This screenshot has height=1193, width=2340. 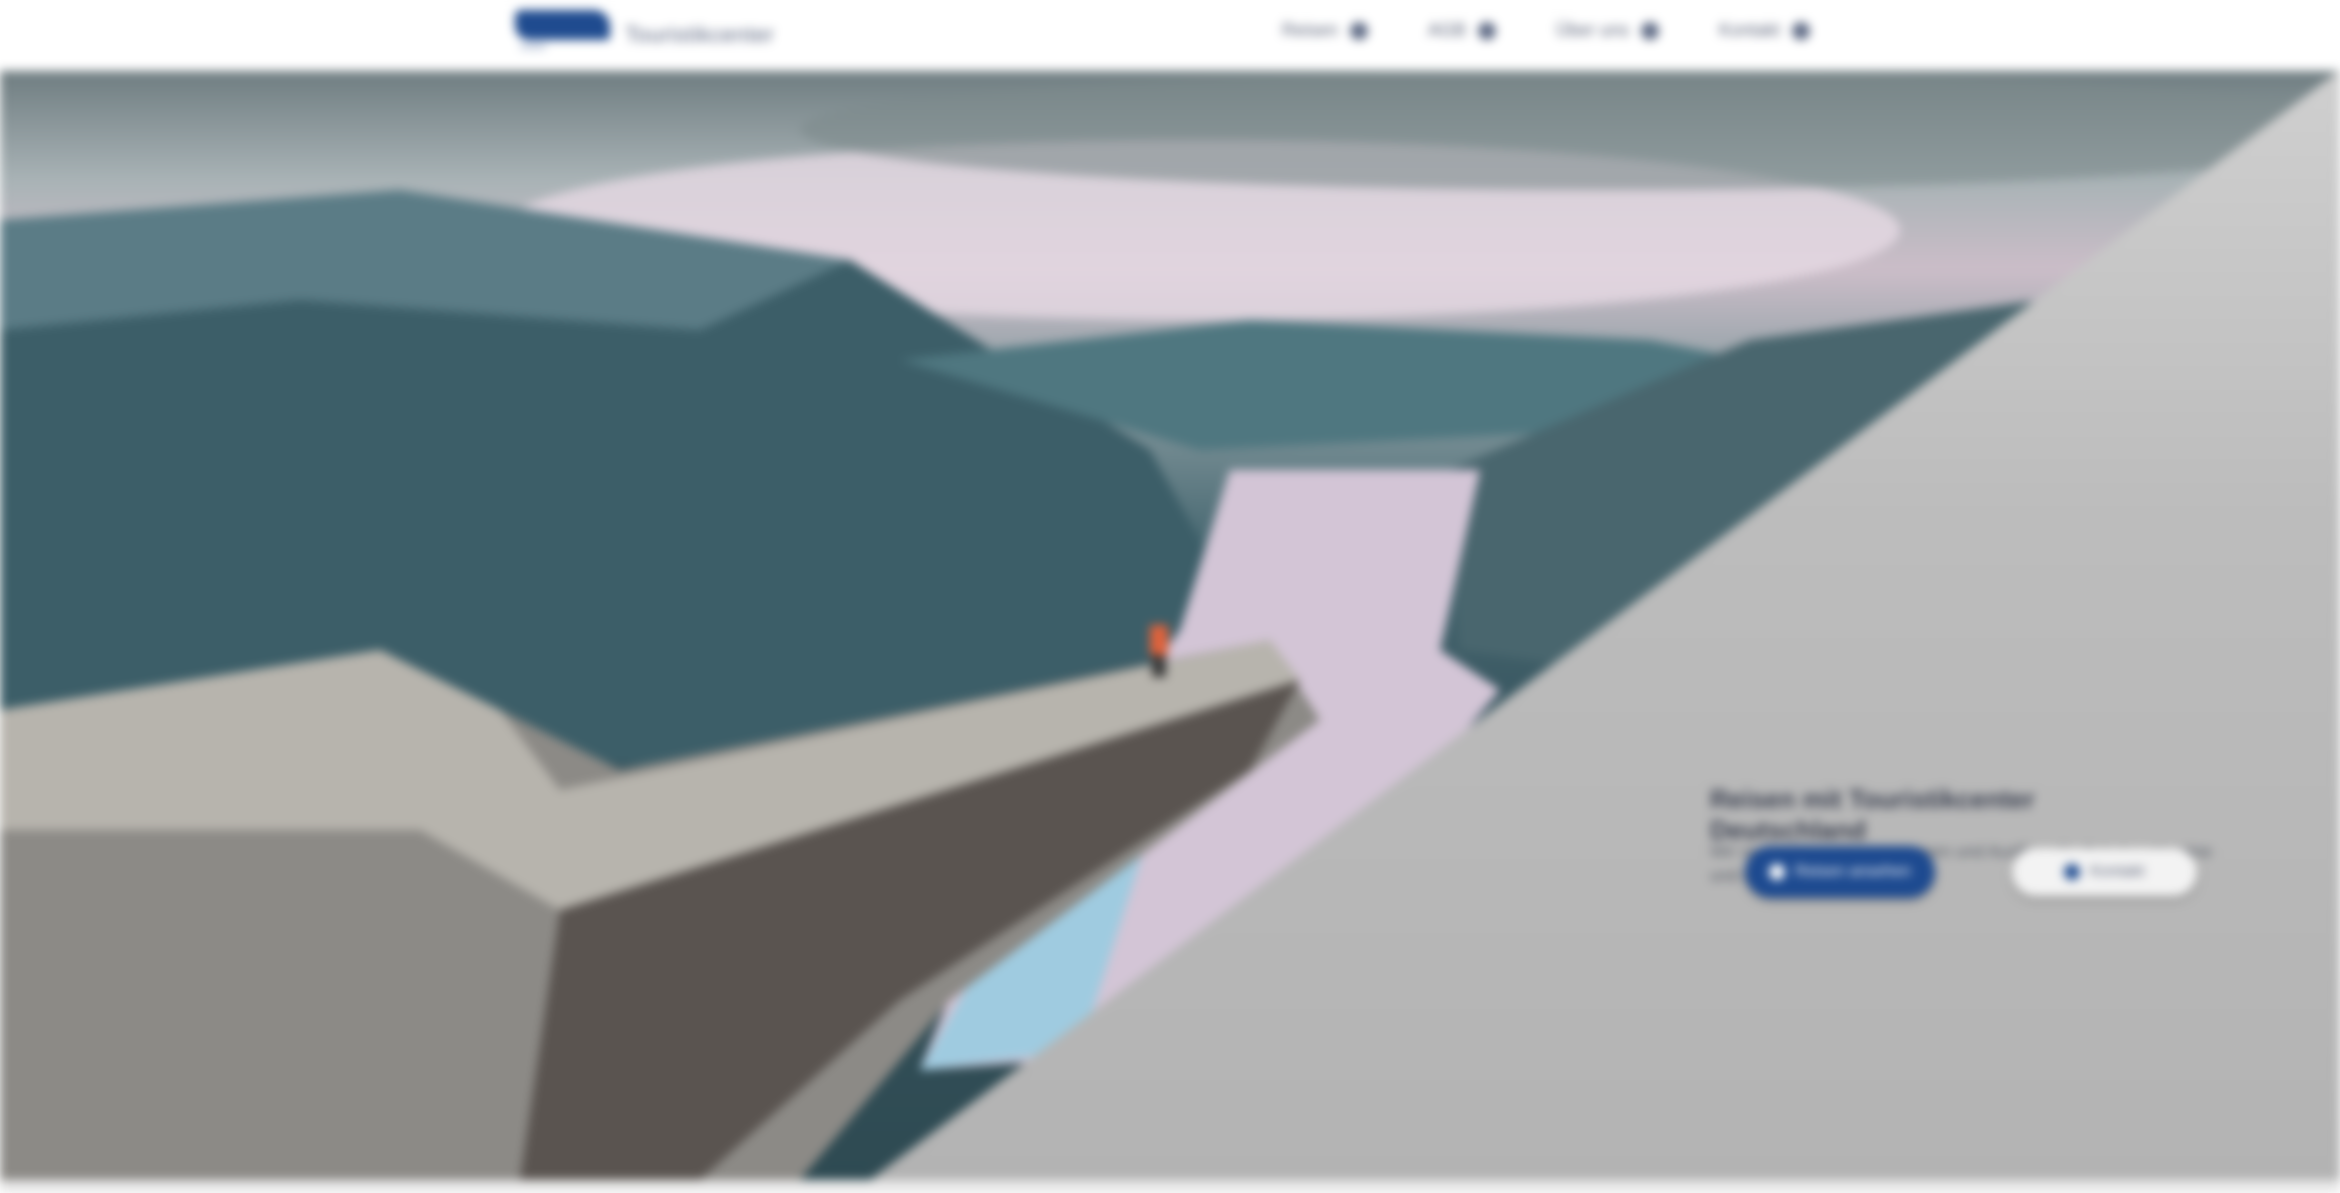 What do you see at coordinates (2072, 872) in the screenshot?
I see `mail-icon` at bounding box center [2072, 872].